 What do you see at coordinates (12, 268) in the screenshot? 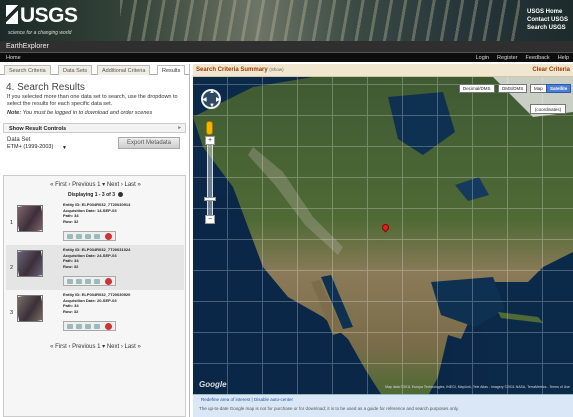
I see `result-number: 2` at bounding box center [12, 268].